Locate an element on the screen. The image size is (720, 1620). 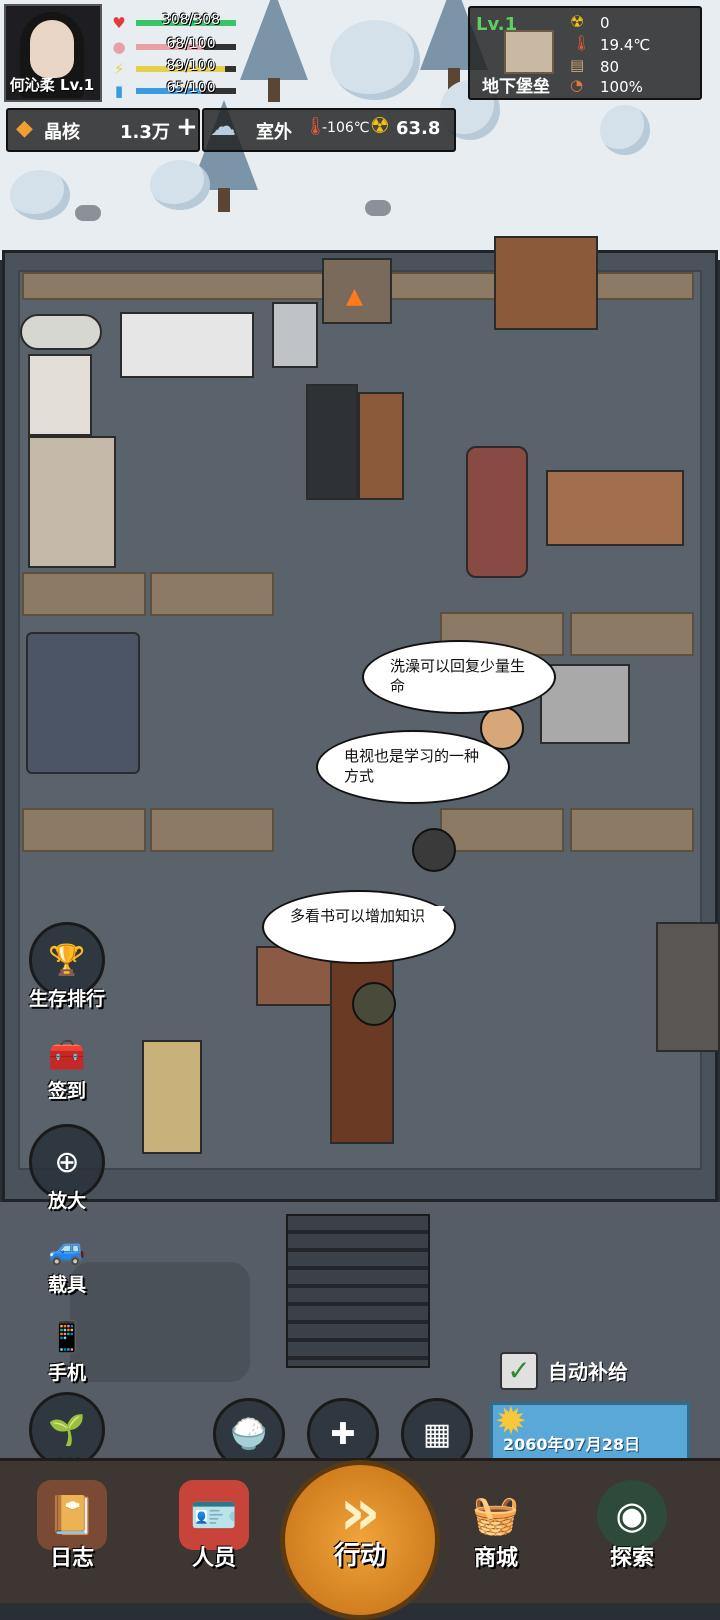
auto-supply-label: 自动补给 is located at coordinates (588, 1372).